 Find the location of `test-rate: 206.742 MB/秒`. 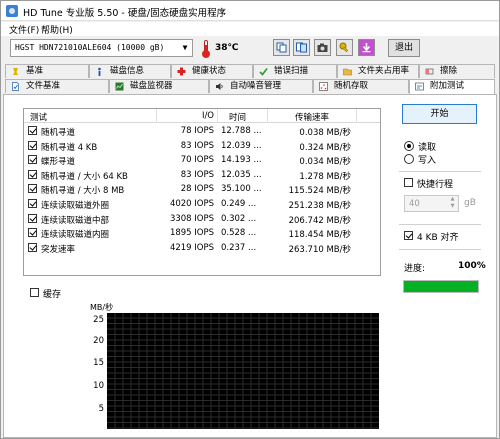

test-rate: 206.742 MB/秒 is located at coordinates (319, 220).